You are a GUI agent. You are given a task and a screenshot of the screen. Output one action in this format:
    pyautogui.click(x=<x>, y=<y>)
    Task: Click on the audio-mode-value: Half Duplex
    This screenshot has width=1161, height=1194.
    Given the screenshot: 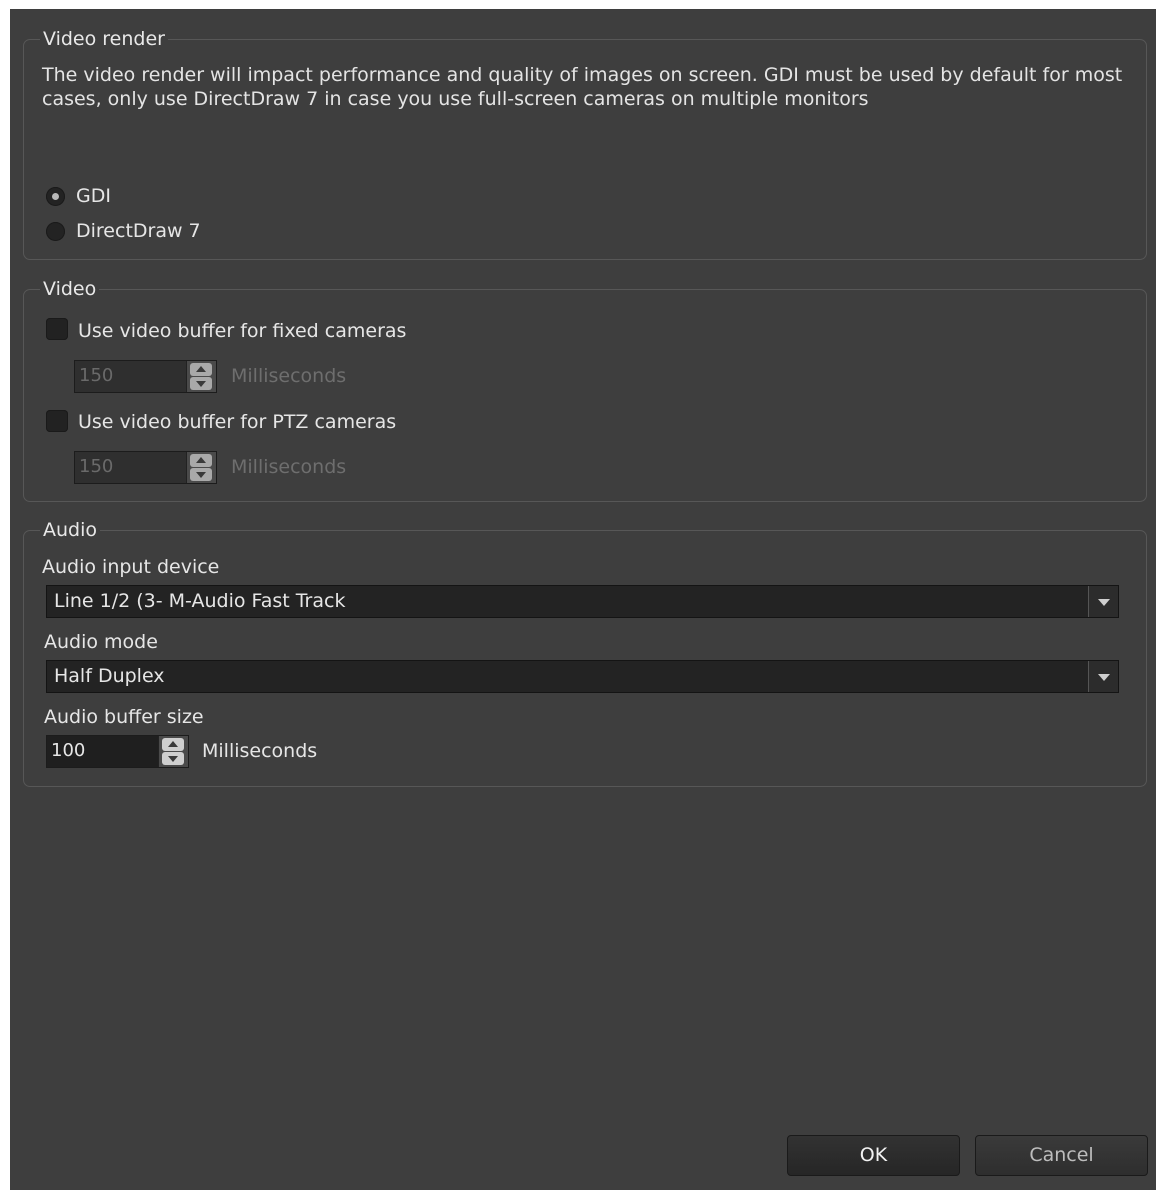 What is the action you would take?
    pyautogui.click(x=109, y=676)
    